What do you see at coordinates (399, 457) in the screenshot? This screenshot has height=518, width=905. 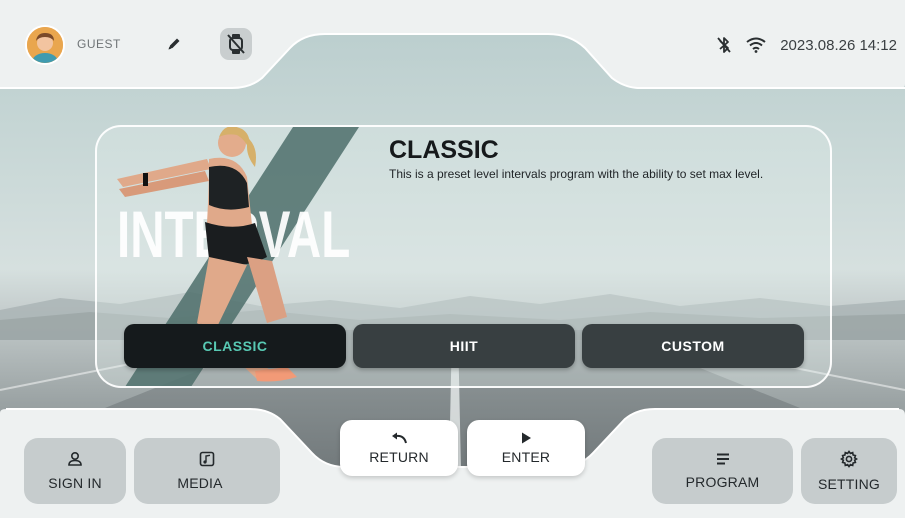 I see `return-label: RETURN` at bounding box center [399, 457].